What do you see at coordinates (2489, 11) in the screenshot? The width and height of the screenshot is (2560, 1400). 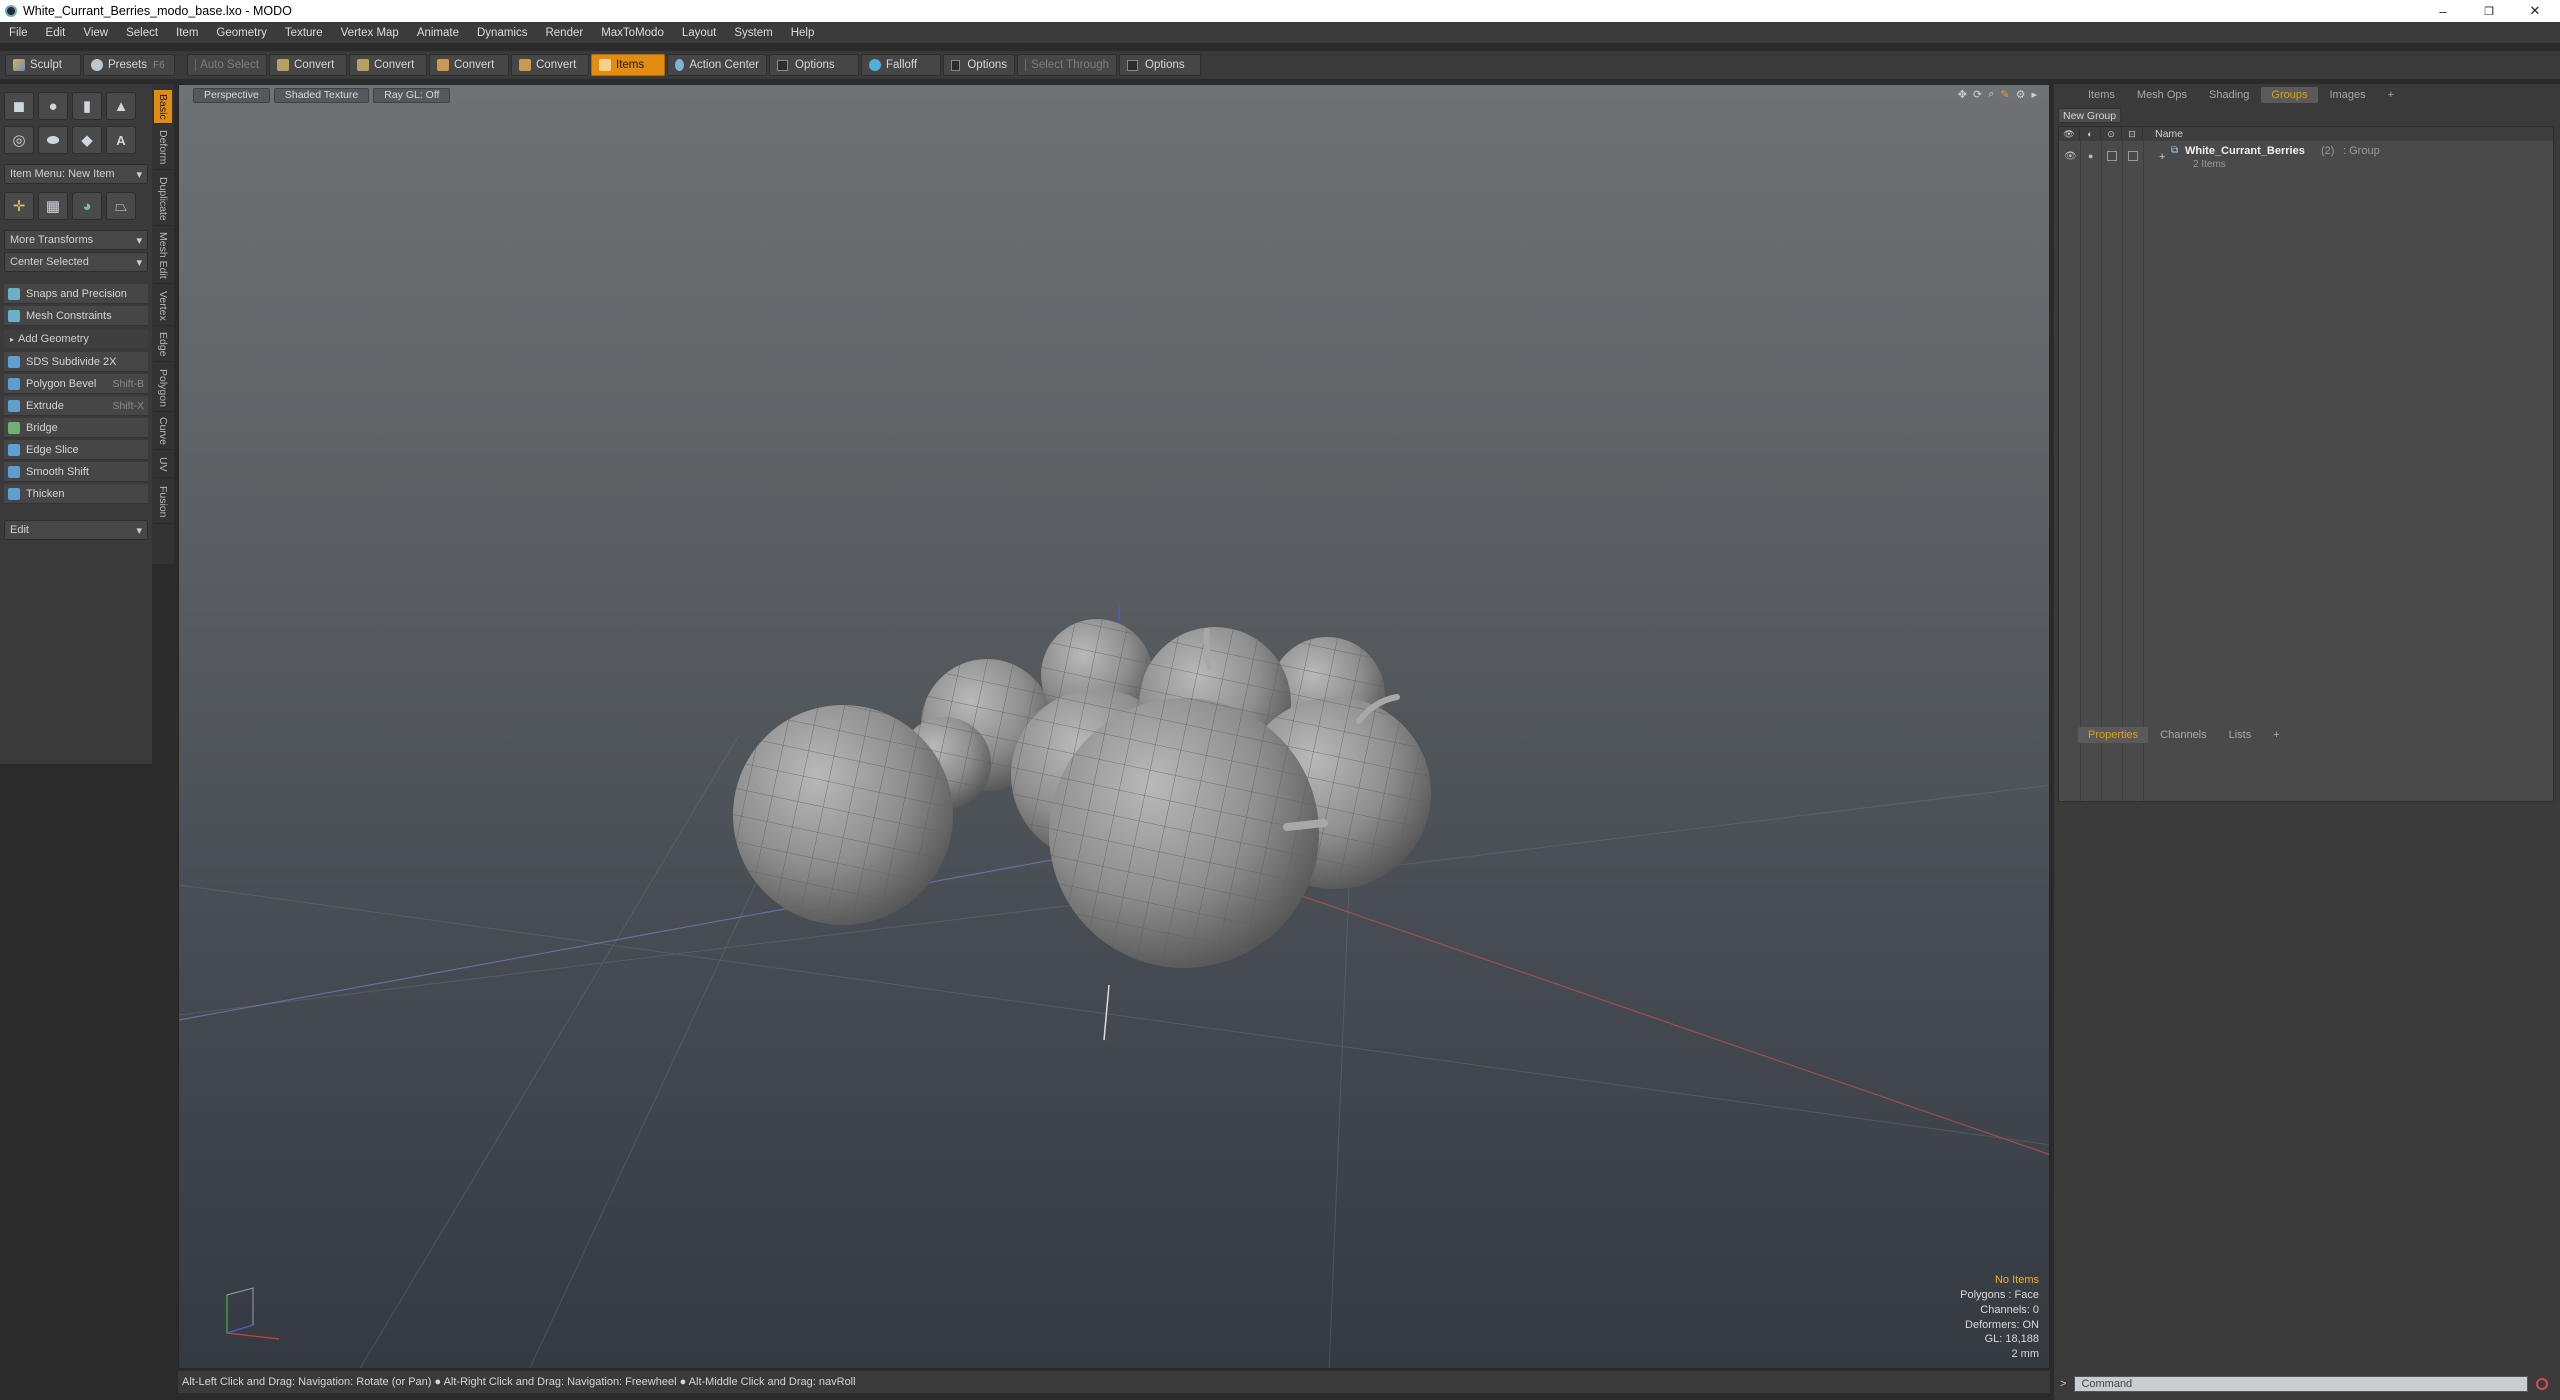 I see `maximize-button: ❐` at bounding box center [2489, 11].